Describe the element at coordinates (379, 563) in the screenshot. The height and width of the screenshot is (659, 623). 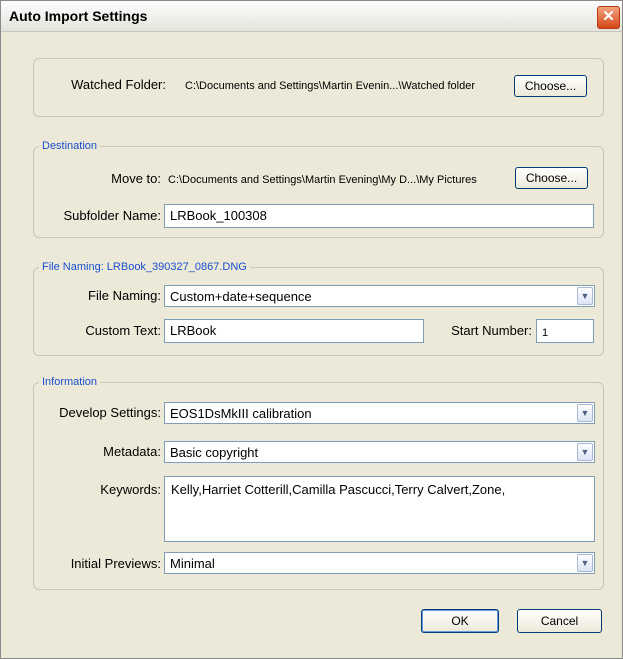
I see `initial-previews-select: Minimal ▼` at that location.